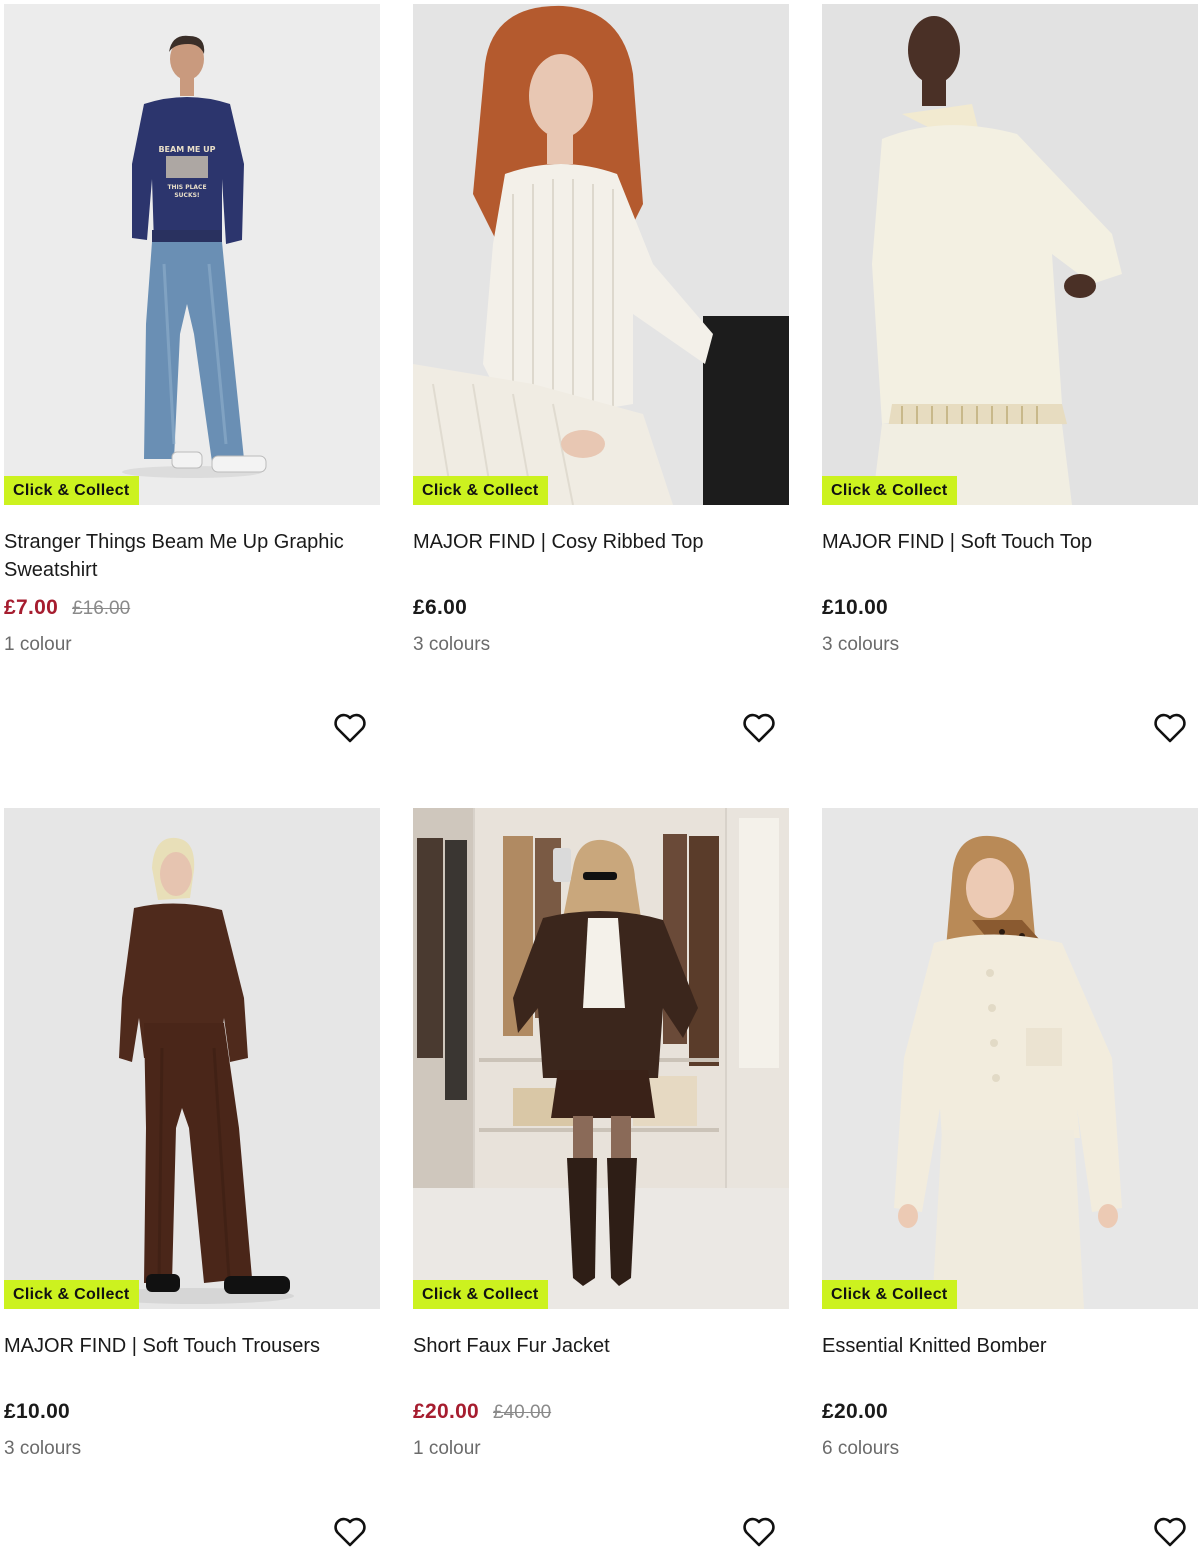  What do you see at coordinates (186, 195) in the screenshot?
I see `graphic-text: SUCKS!` at bounding box center [186, 195].